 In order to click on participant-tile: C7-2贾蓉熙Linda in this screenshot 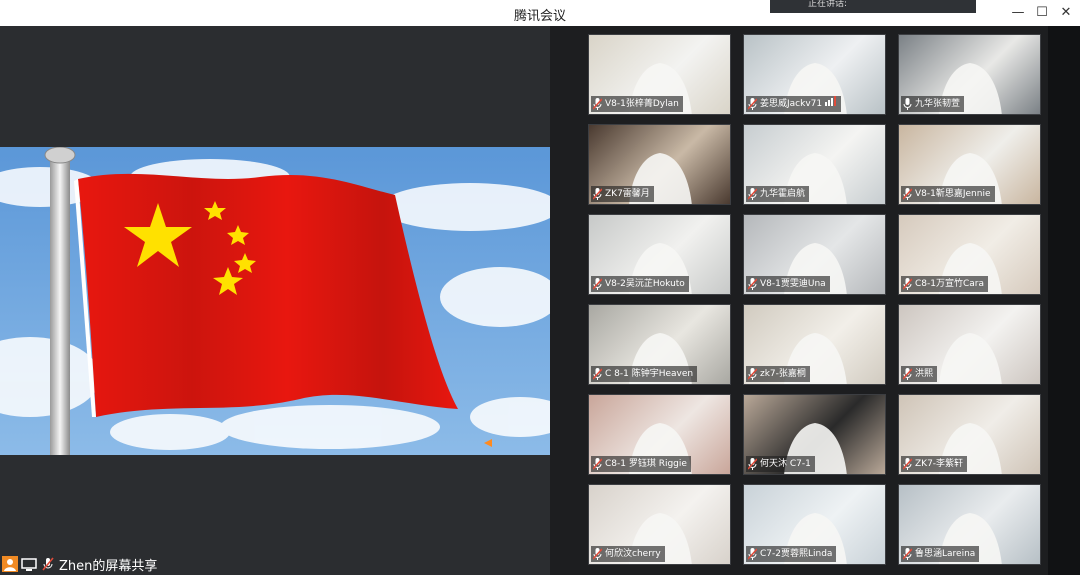, I will do `click(814, 524)`.